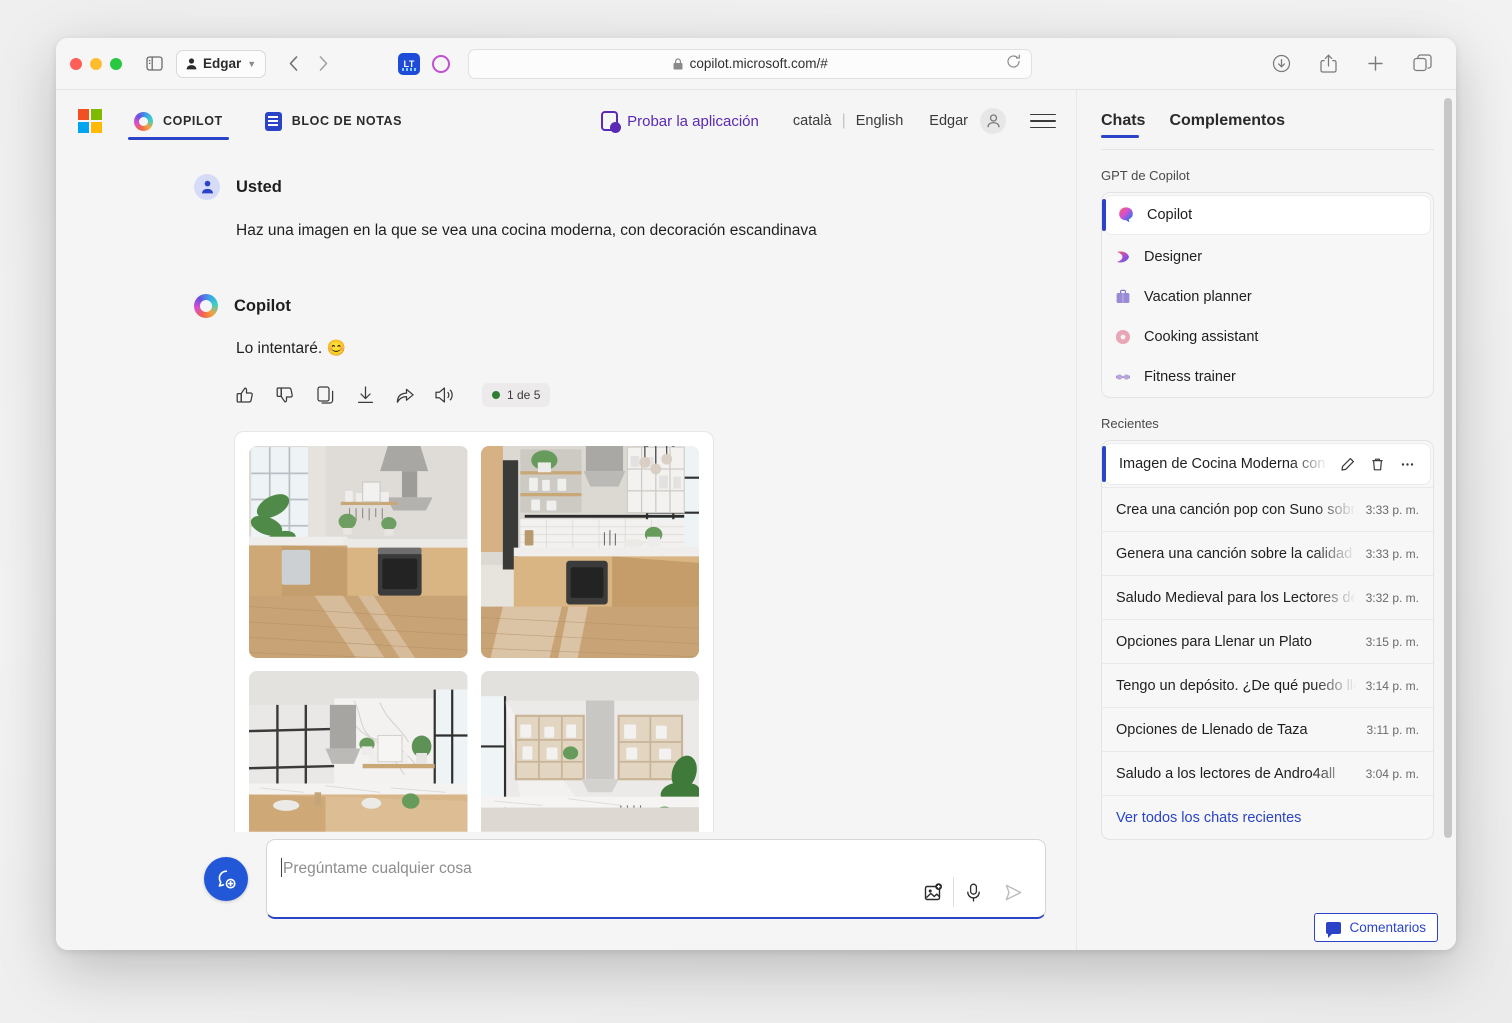 This screenshot has width=1512, height=1023. I want to click on language-english-link: English, so click(880, 121).